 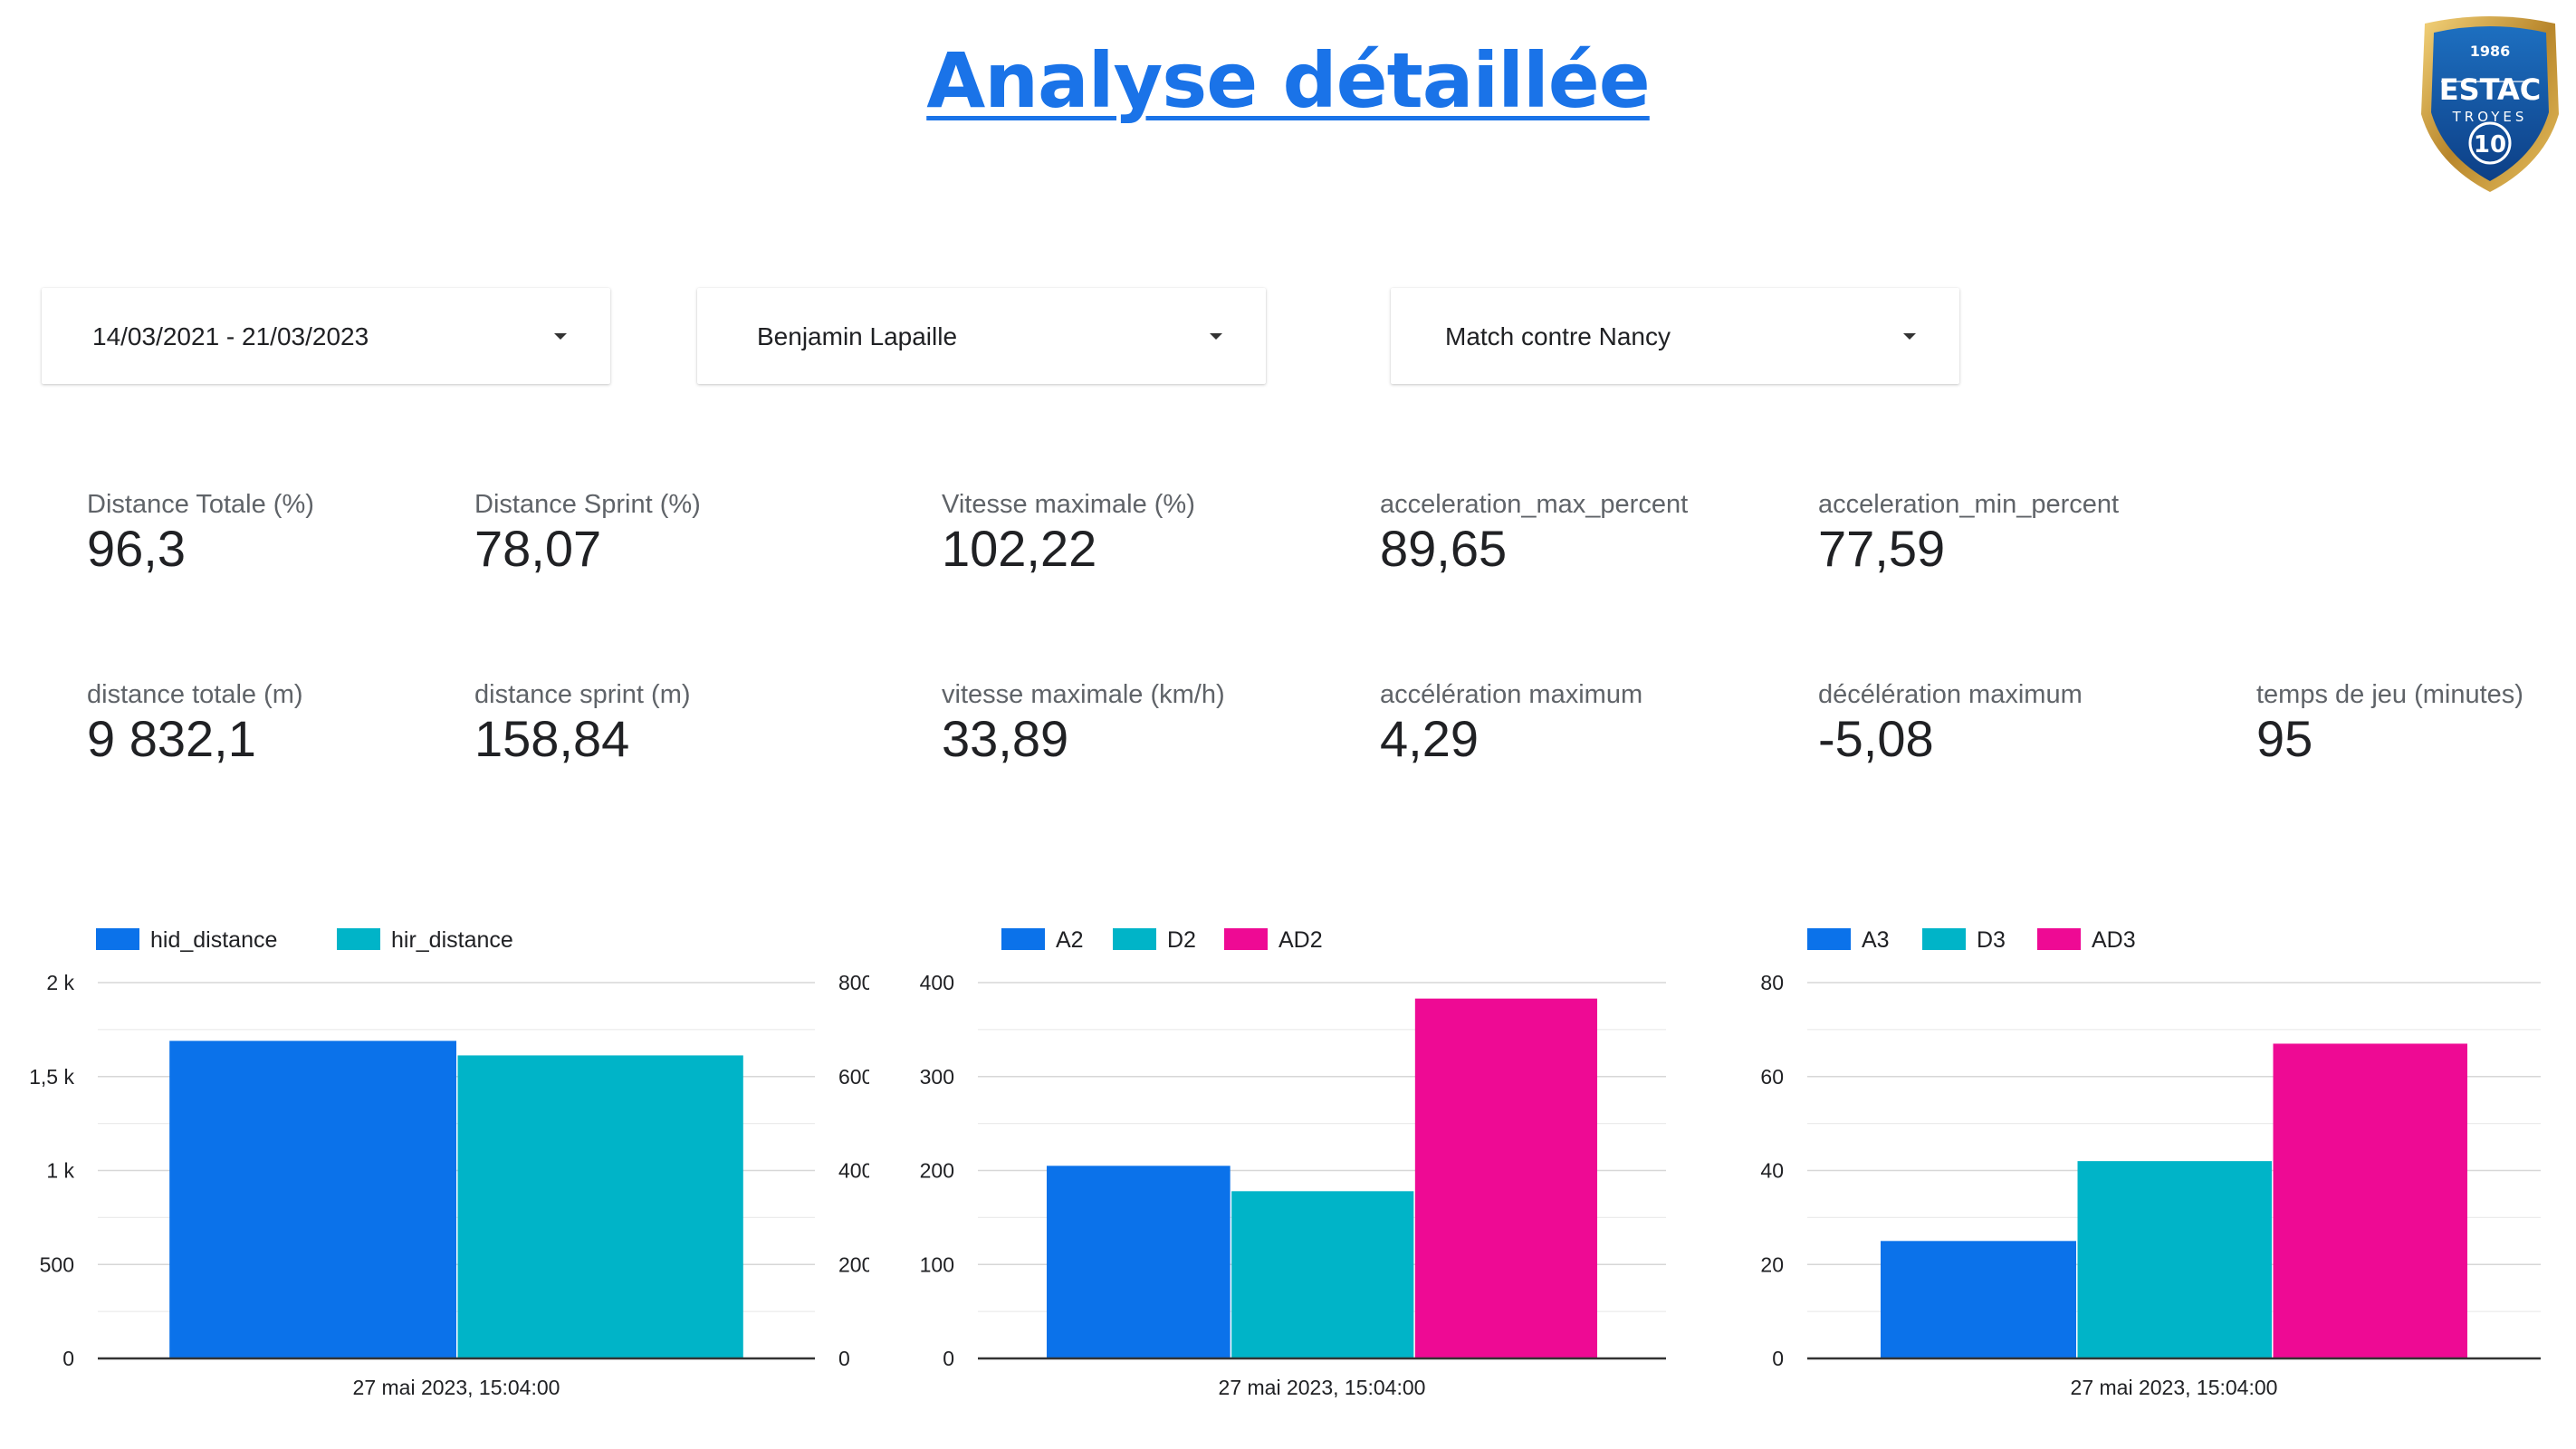 What do you see at coordinates (1534, 533) in the screenshot?
I see `kpi-acceleration-max-percent: acceleration_max_percent 89,65` at bounding box center [1534, 533].